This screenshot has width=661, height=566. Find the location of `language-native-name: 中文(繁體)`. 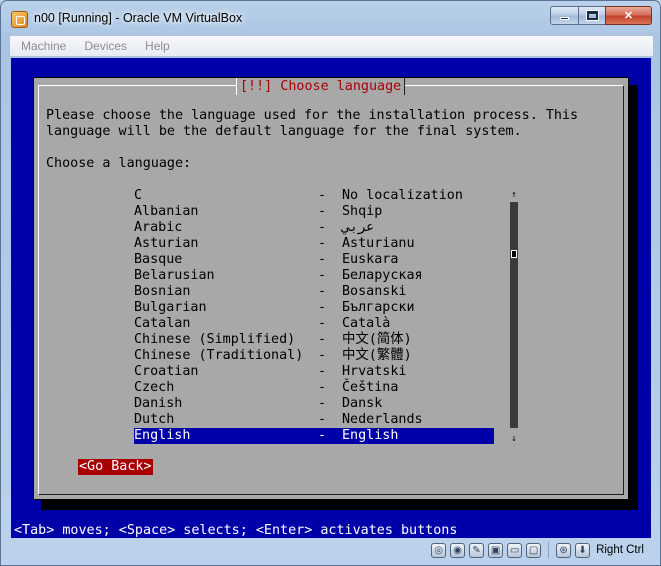

language-native-name: 中文(繁體) is located at coordinates (377, 355).